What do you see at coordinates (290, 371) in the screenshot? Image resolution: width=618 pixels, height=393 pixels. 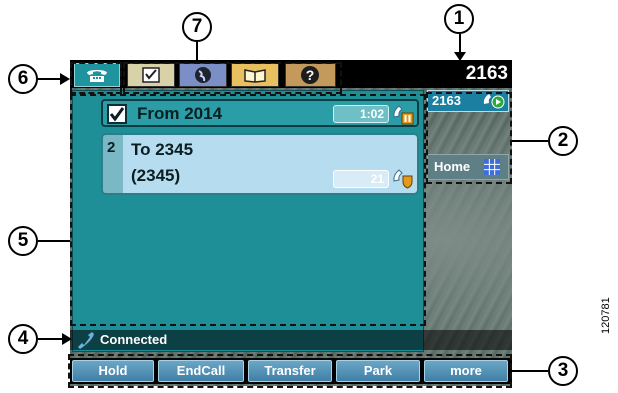 I see `callout-box-softkeys` at bounding box center [290, 371].